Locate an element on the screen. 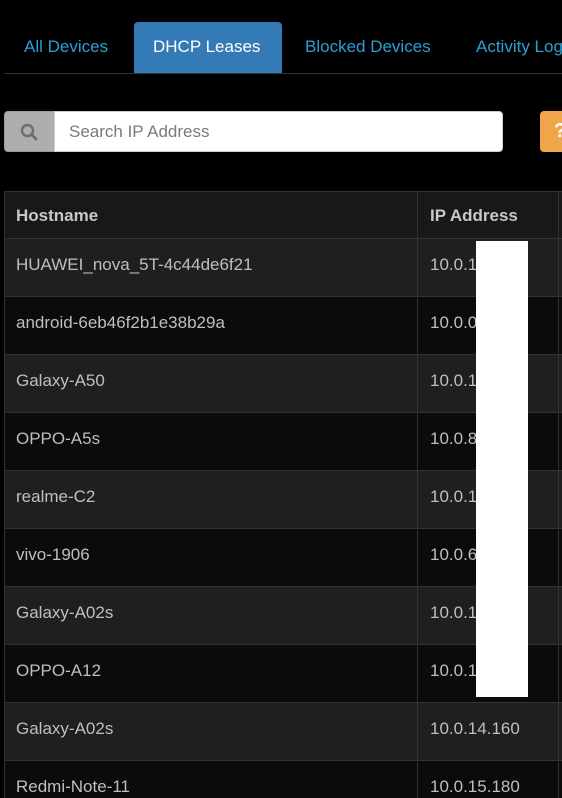  ip-address-cell: 10.0.14.160 is located at coordinates (488, 731).